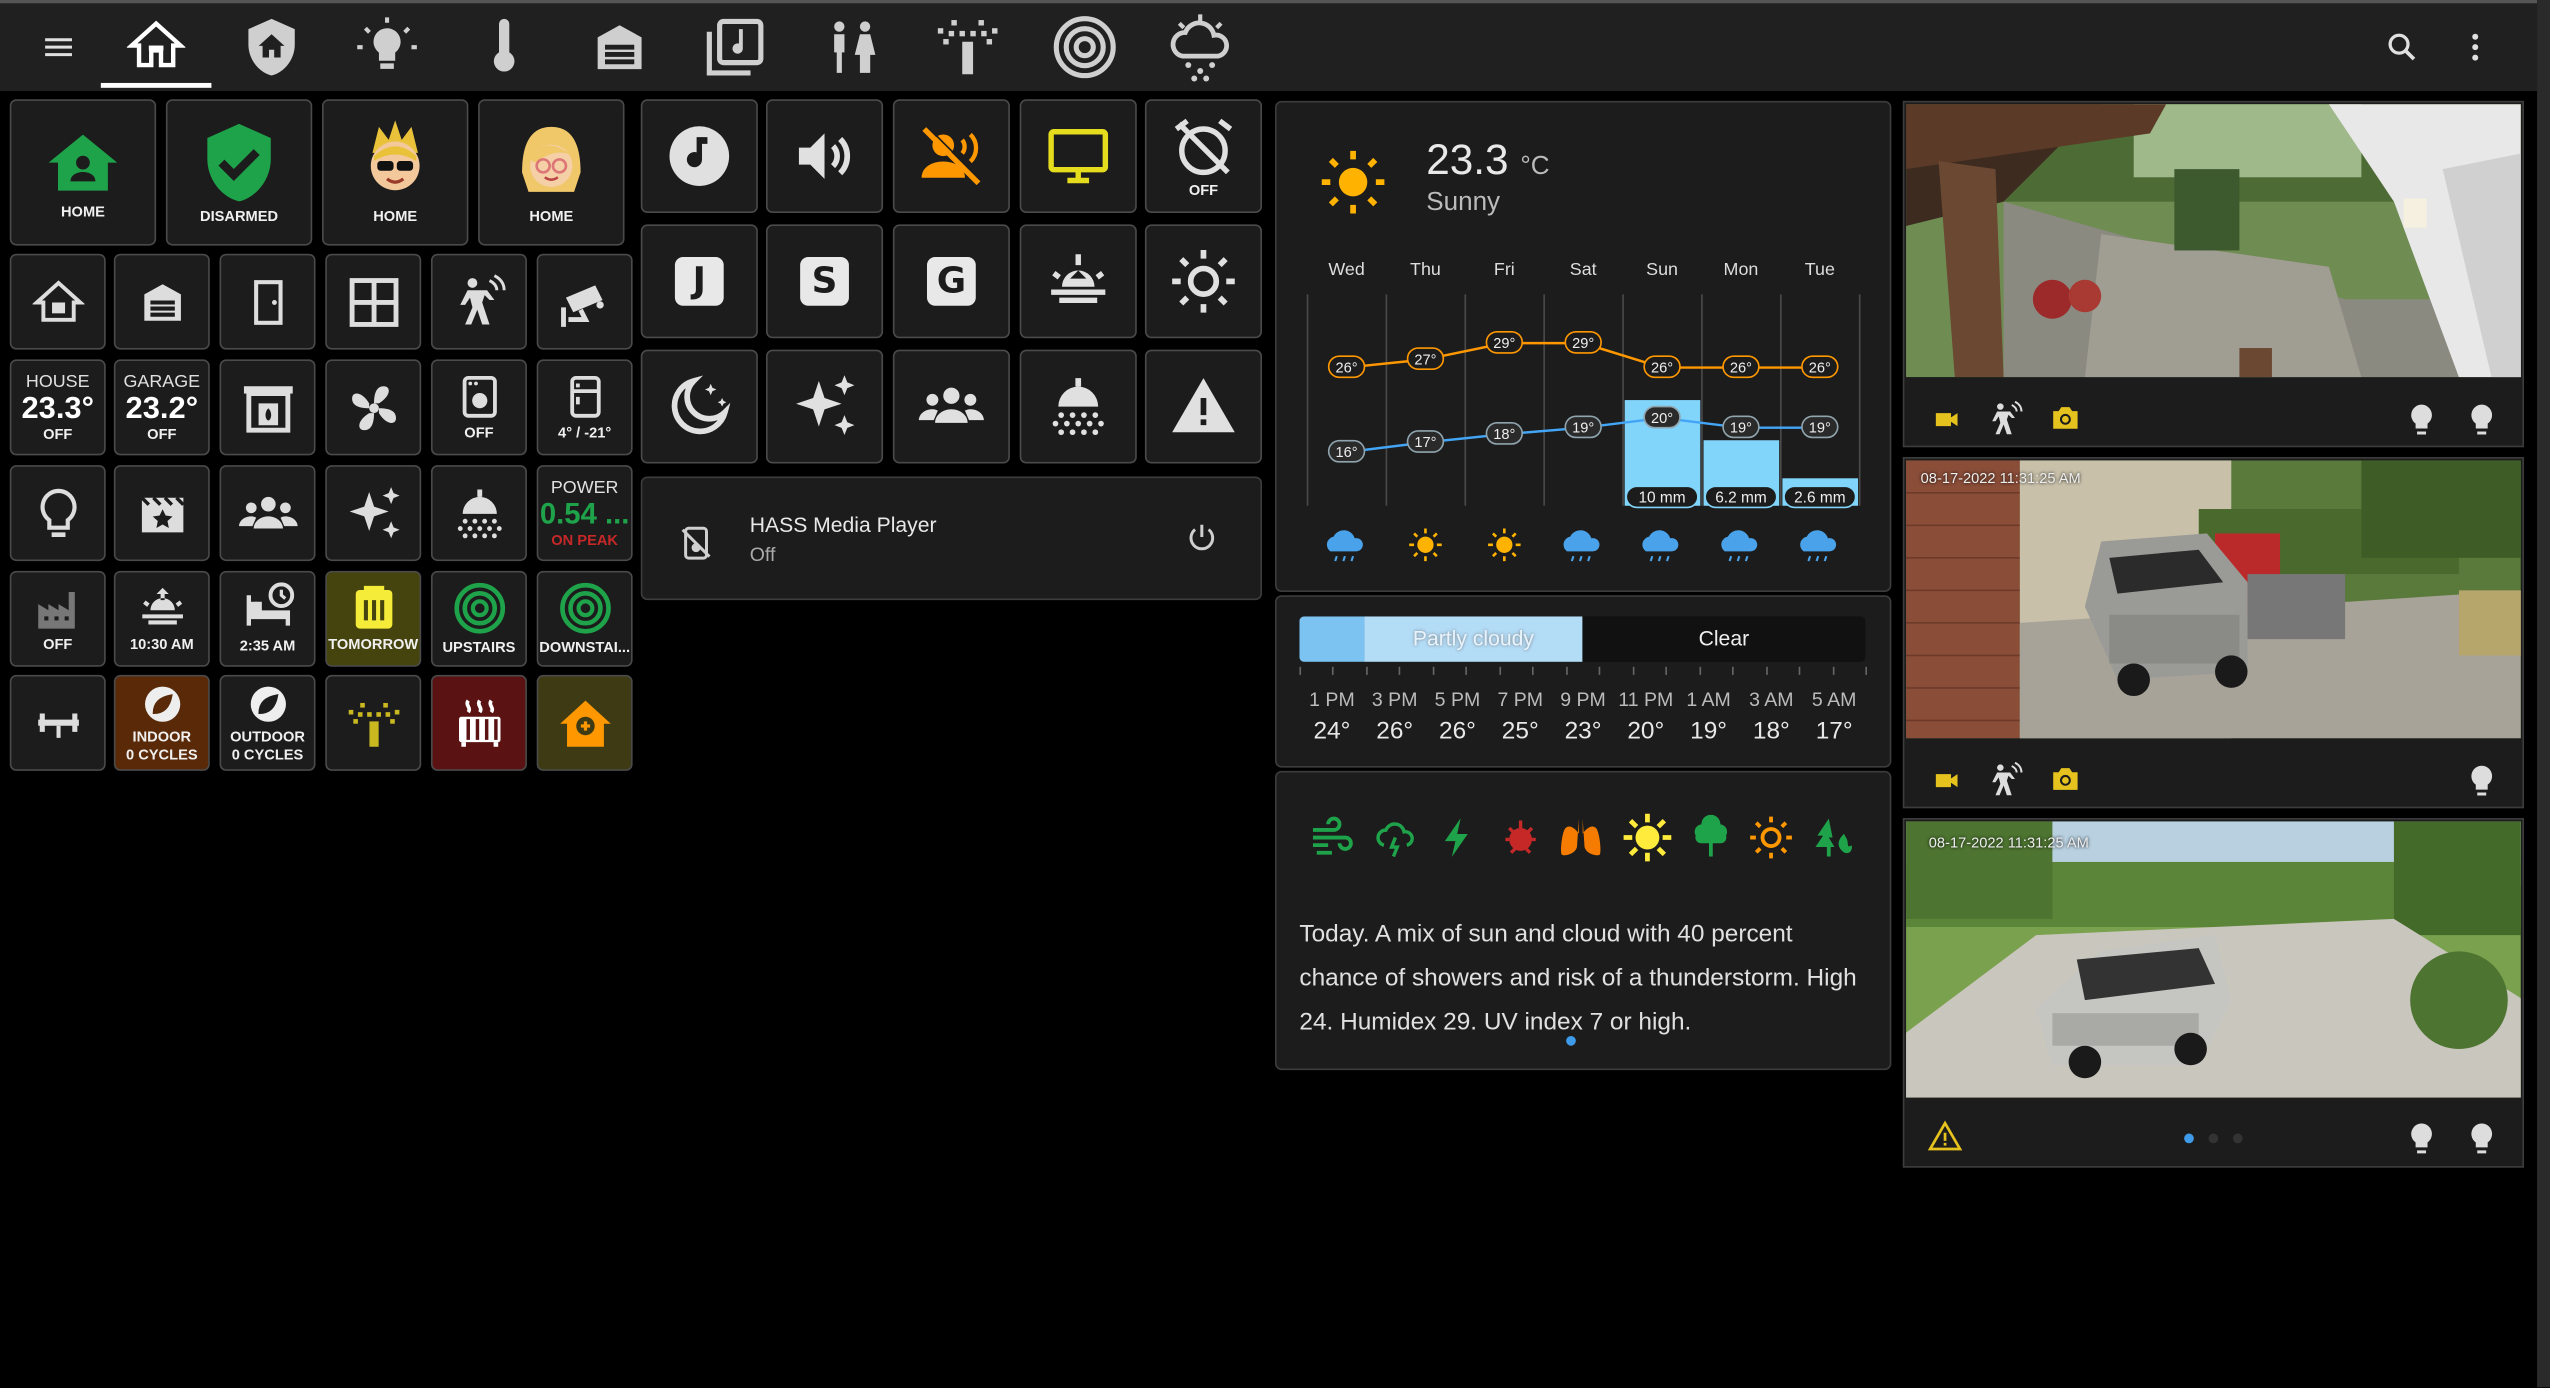  I want to click on tab-radar, so click(1084, 47).